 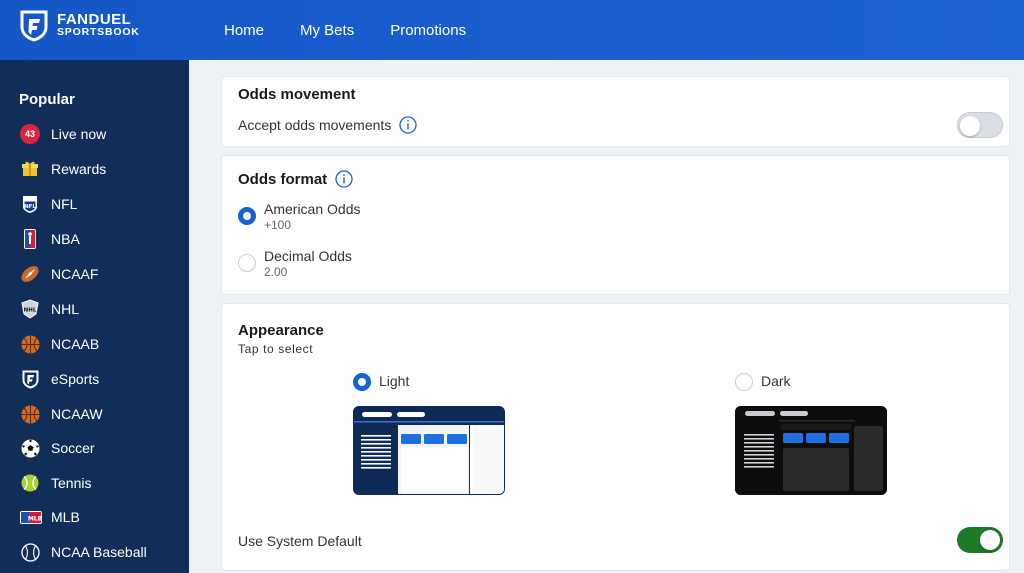 I want to click on accept-odds-label: Accept odds movements, so click(x=315, y=125).